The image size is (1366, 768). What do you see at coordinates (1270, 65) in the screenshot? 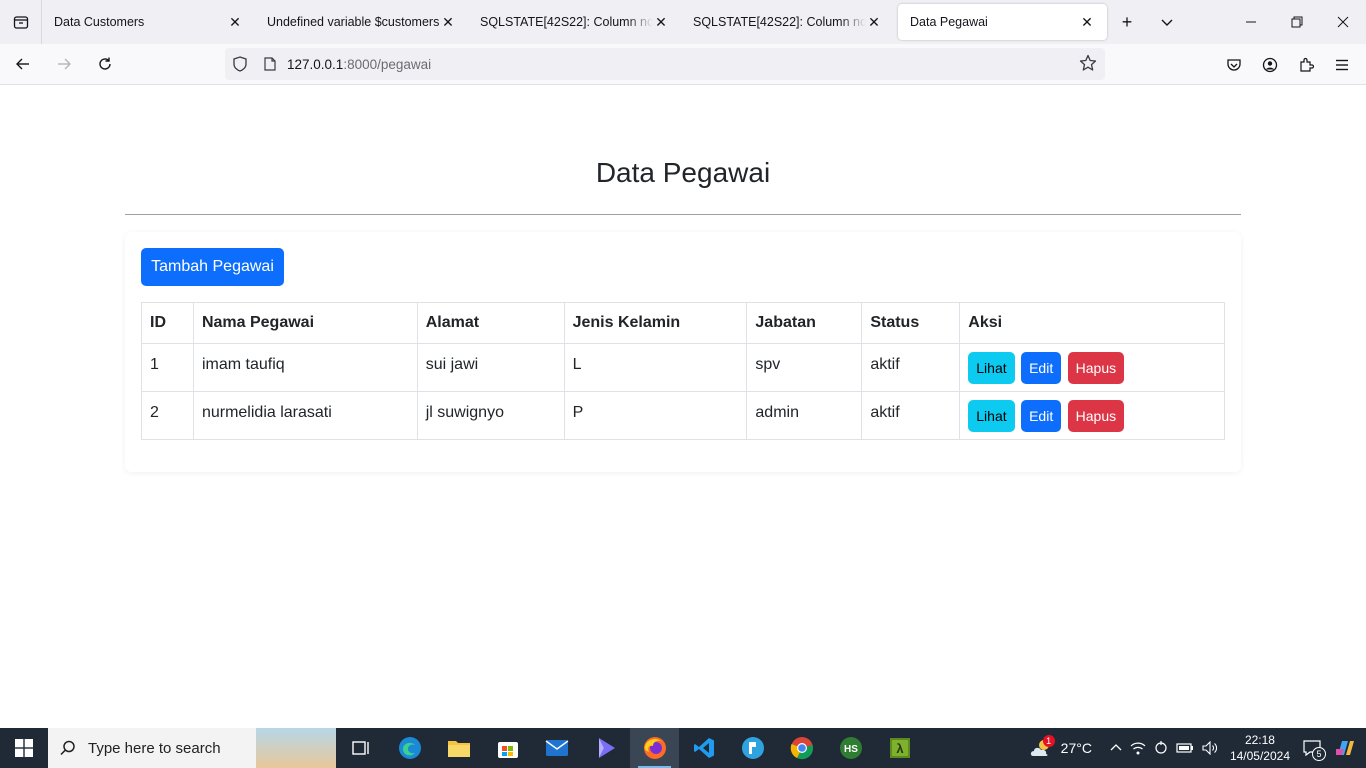
I see `account-icon` at bounding box center [1270, 65].